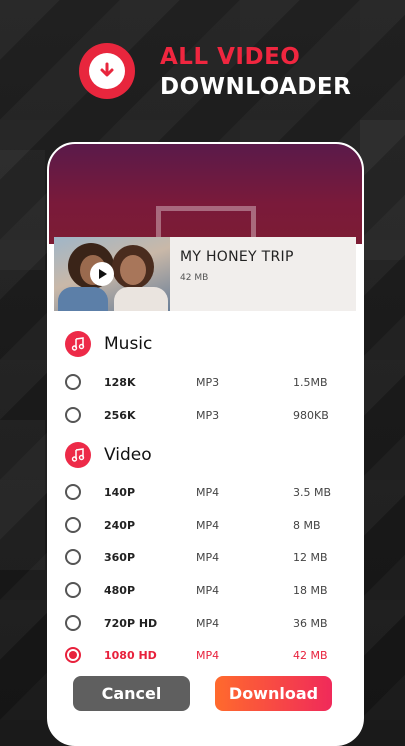  I want to click on option-row: 480P MP4 18 MB, so click(205, 590).